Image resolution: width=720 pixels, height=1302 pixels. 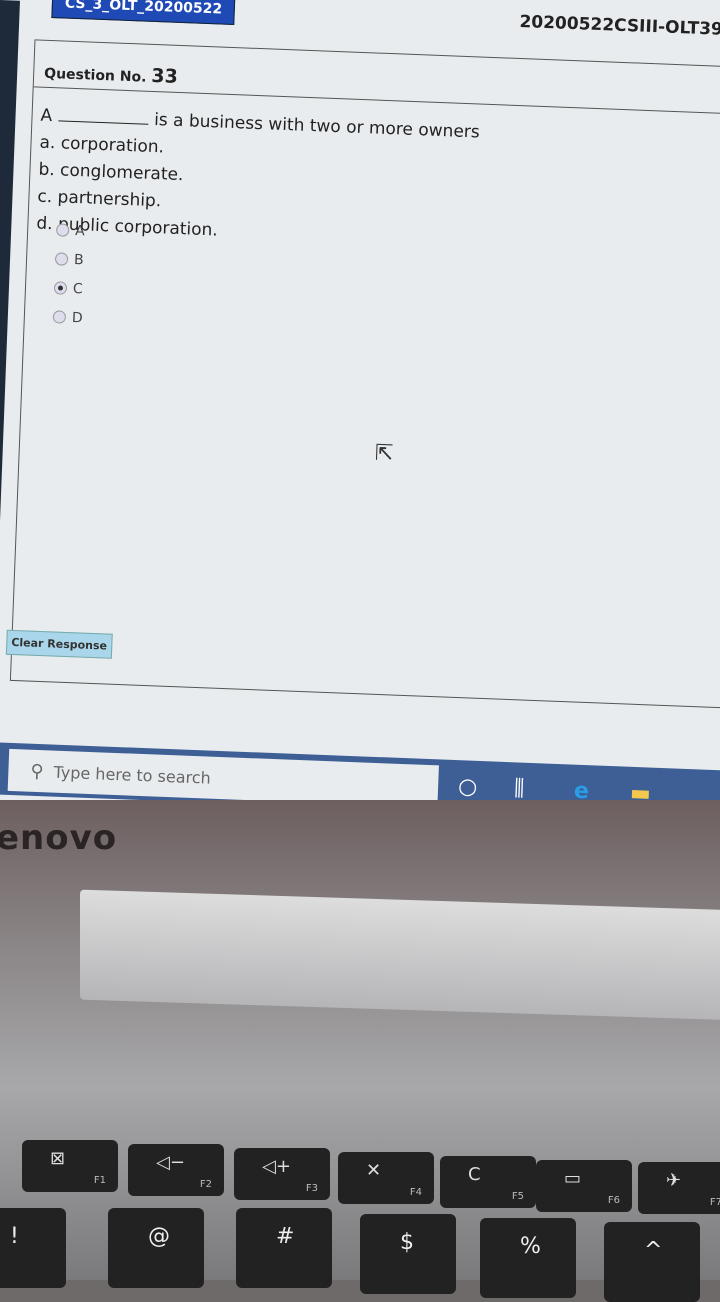 I want to click on answer-options: A B C D, so click(x=69, y=273).